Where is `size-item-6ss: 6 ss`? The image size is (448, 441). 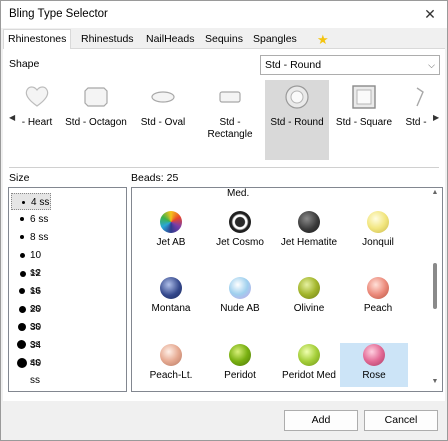
size-item-6ss: 6 ss is located at coordinates (31, 219).